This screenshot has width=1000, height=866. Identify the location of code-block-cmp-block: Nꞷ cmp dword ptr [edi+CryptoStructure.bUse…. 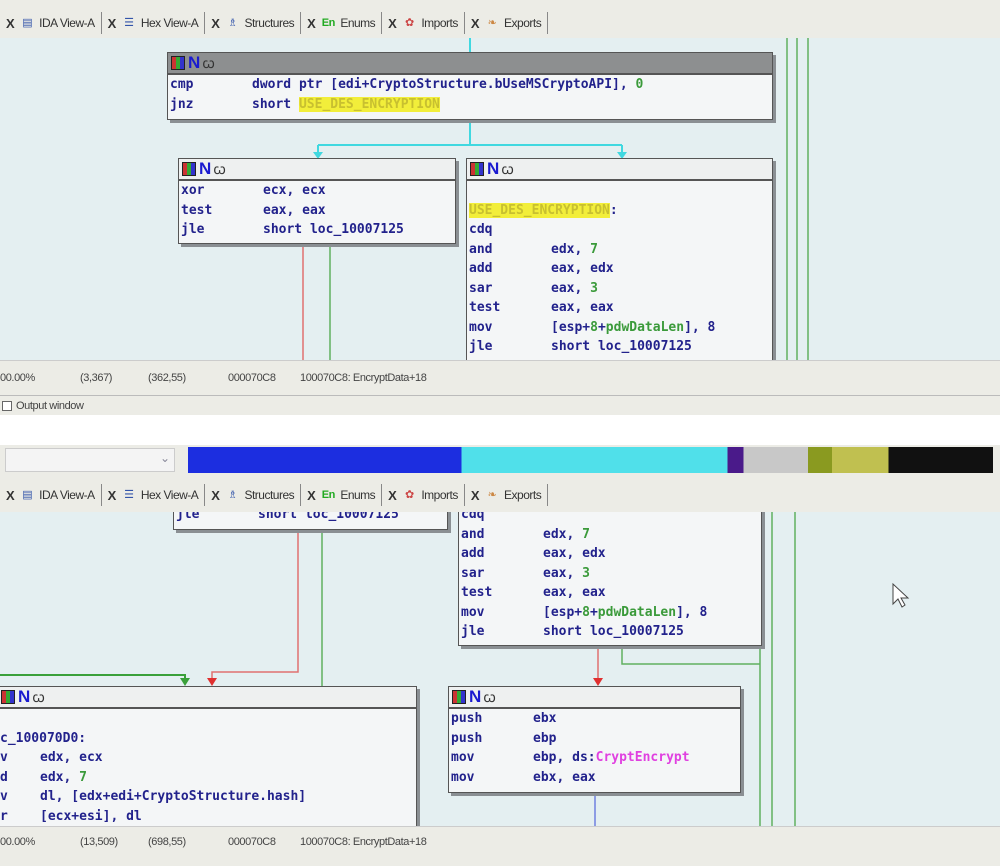
(470, 86).